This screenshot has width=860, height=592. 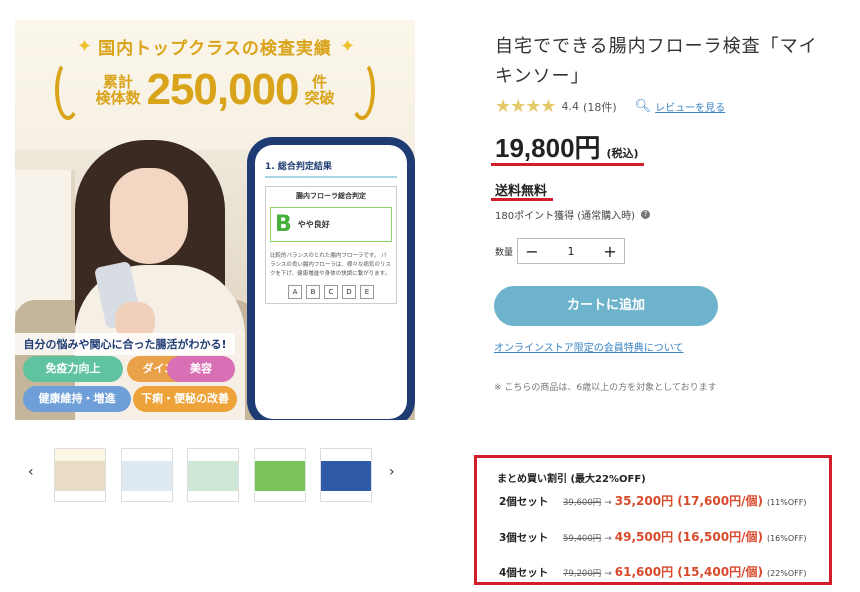 I want to click on phone-grade-scale: A B C D E, so click(x=331, y=292).